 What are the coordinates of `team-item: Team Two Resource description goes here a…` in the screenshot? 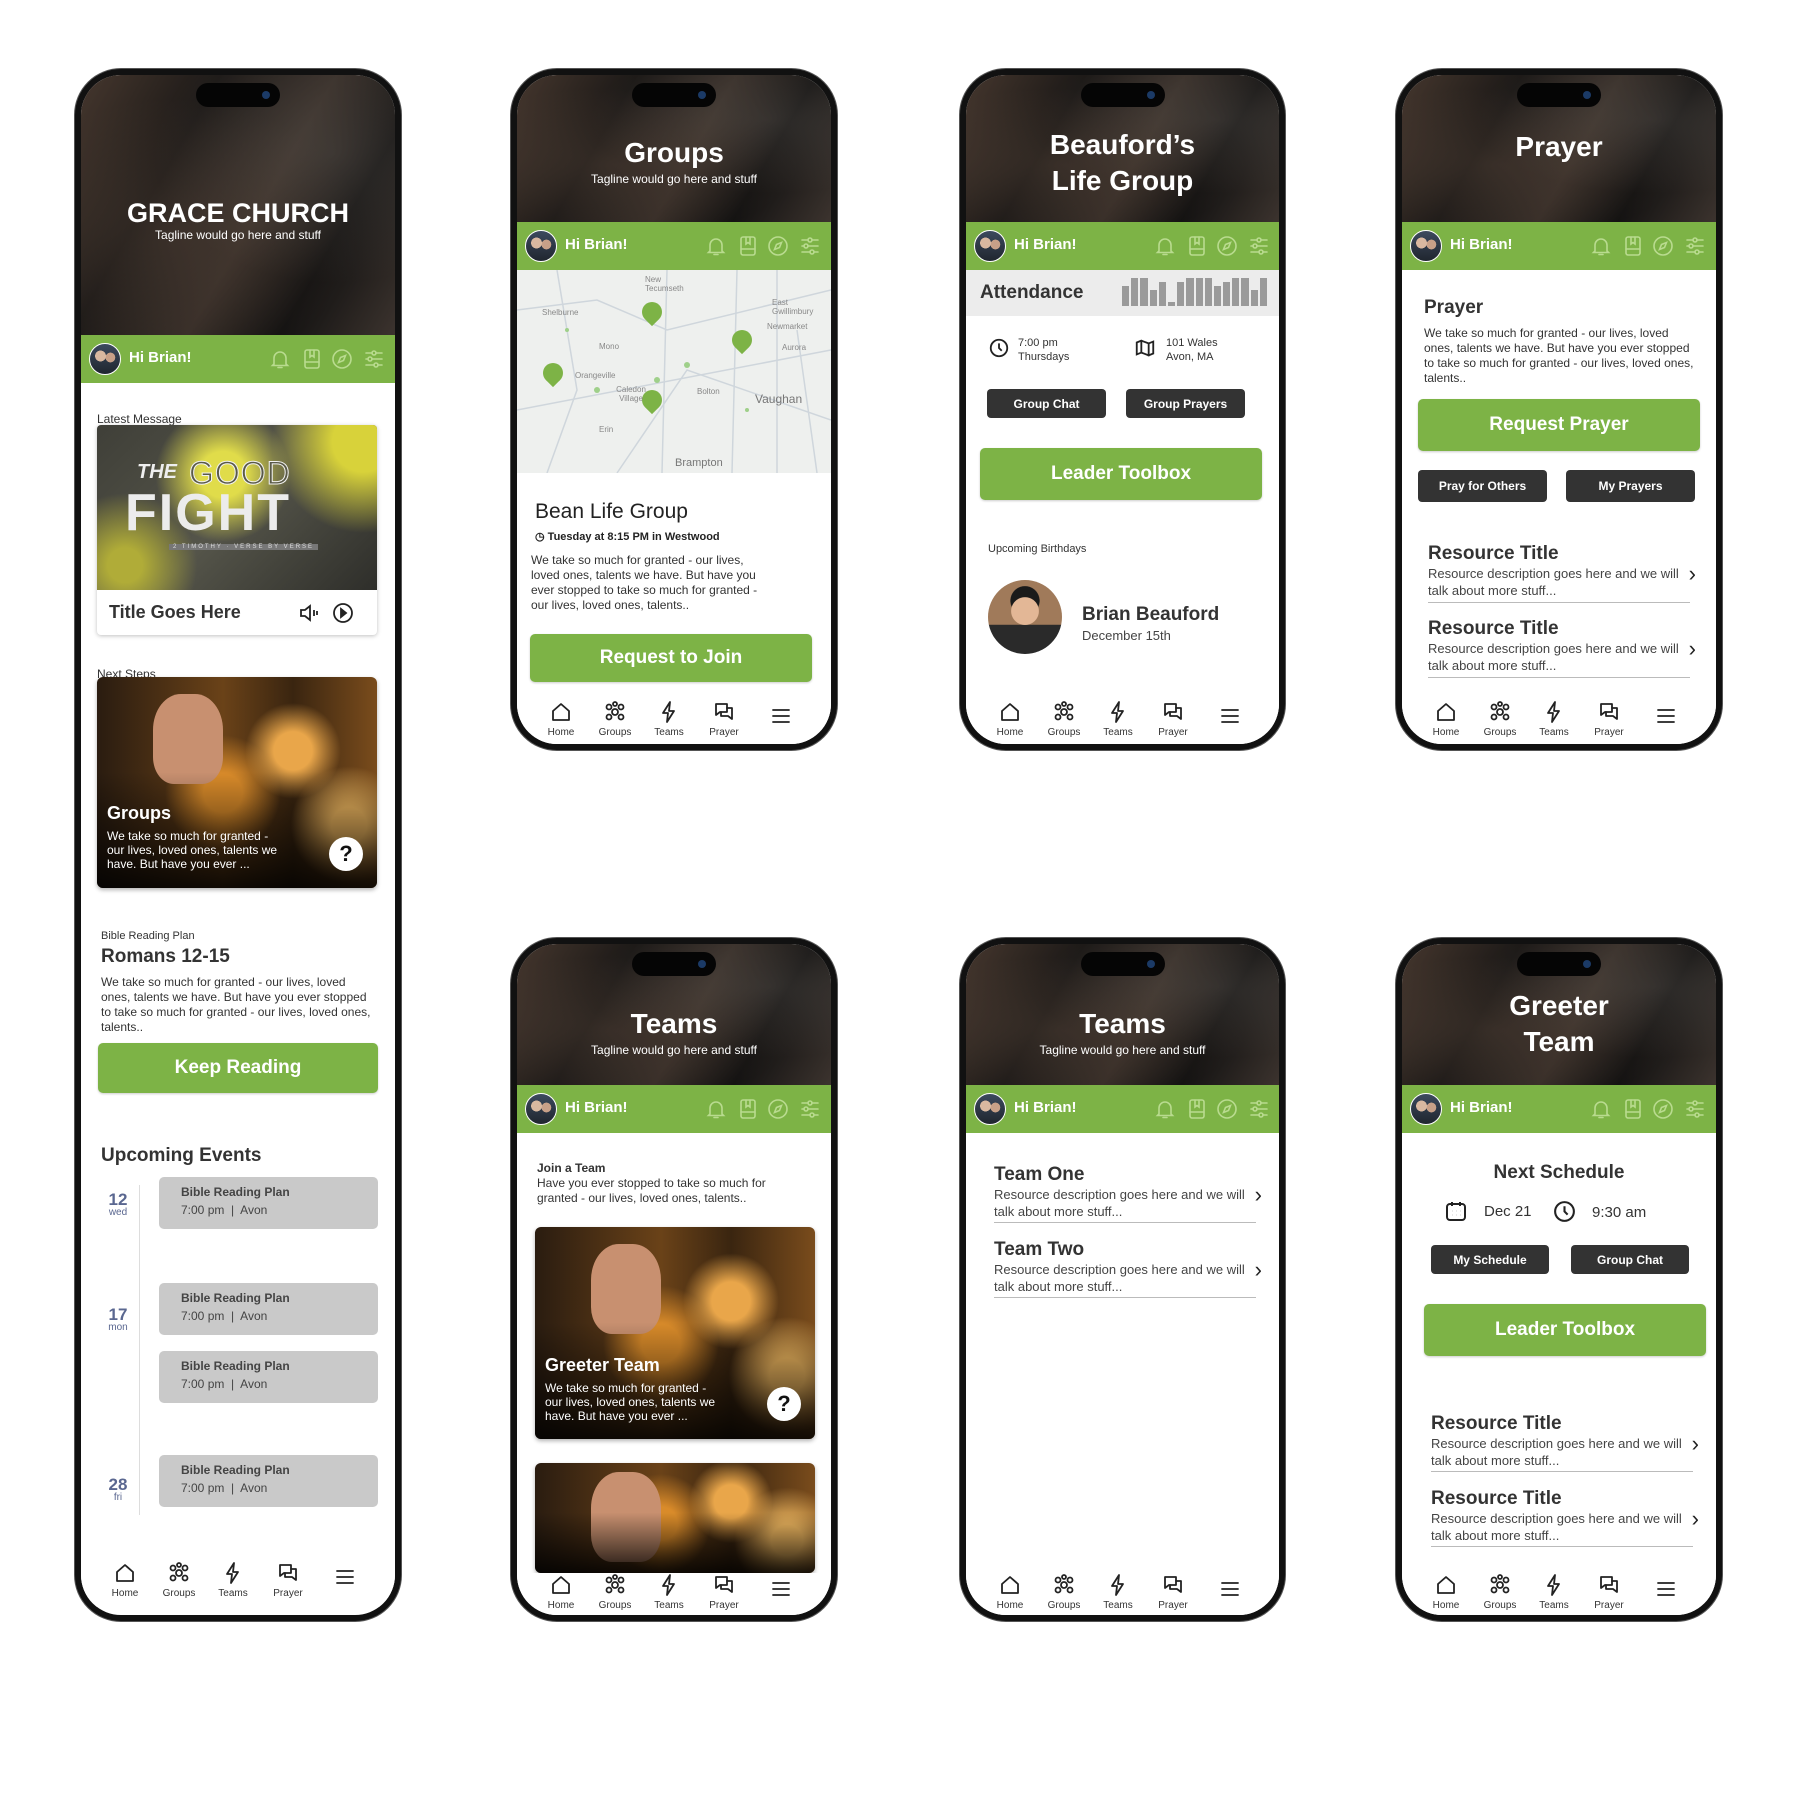 It's located at (1128, 1268).